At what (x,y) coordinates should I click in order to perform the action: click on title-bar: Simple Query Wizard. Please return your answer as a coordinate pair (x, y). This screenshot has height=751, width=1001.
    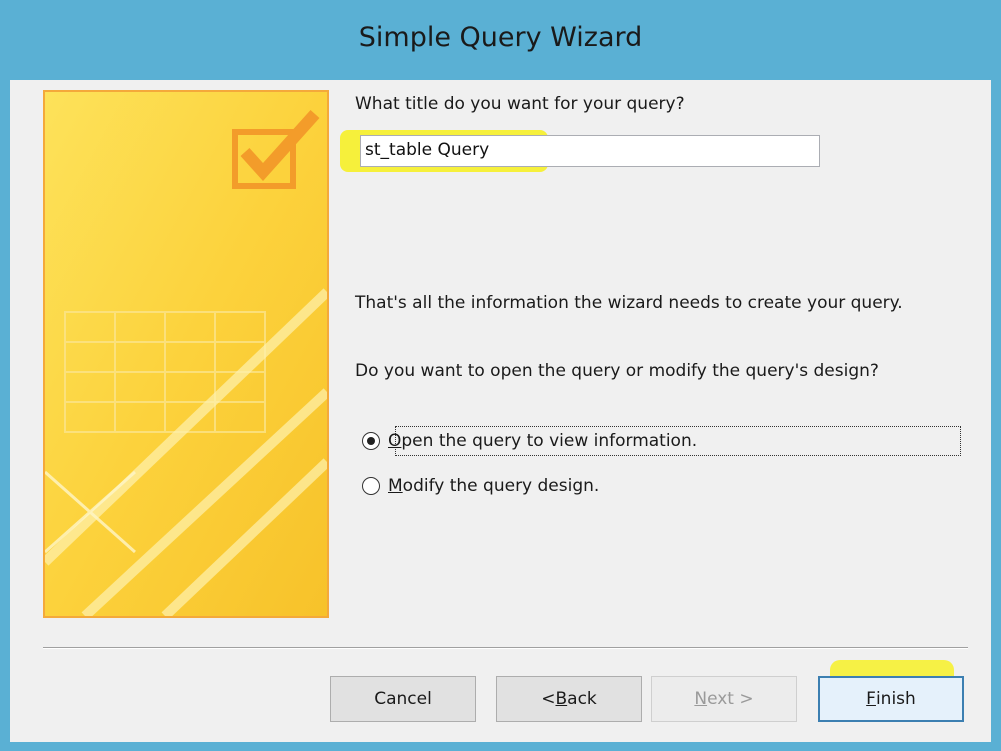
    Looking at the image, I should click on (500, 40).